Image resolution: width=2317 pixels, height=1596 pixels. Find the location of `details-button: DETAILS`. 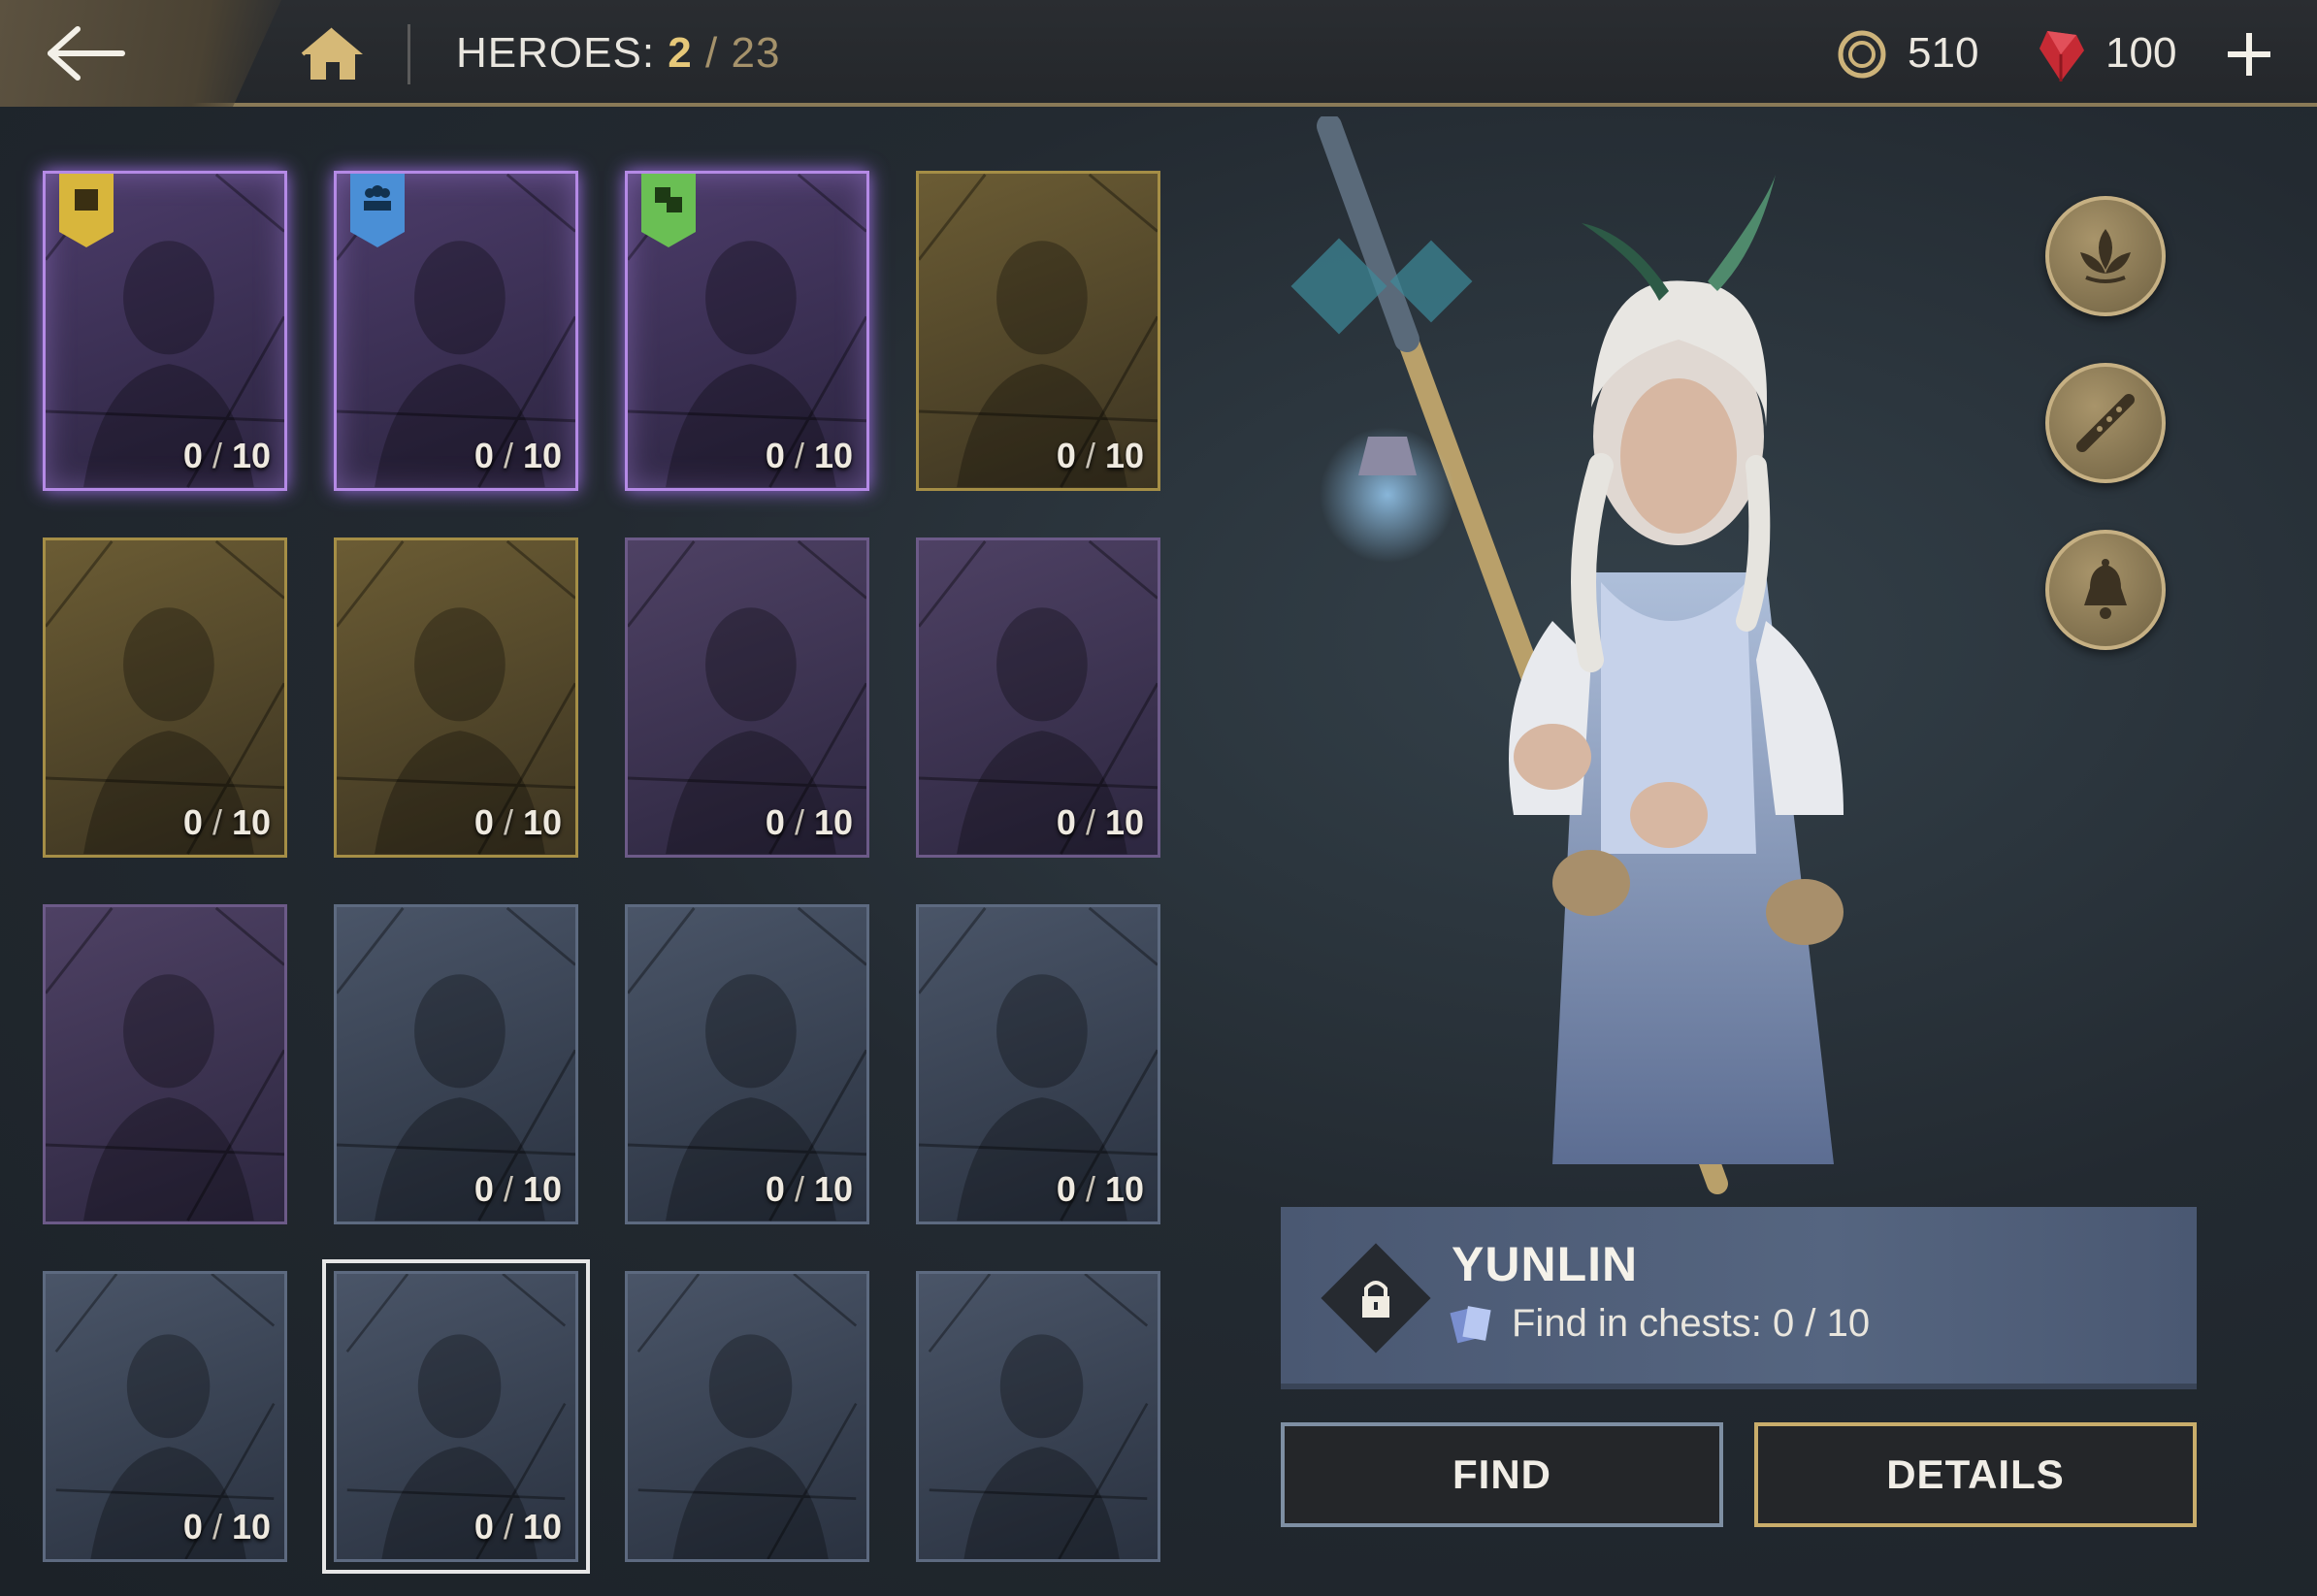

details-button: DETAILS is located at coordinates (1975, 1474).